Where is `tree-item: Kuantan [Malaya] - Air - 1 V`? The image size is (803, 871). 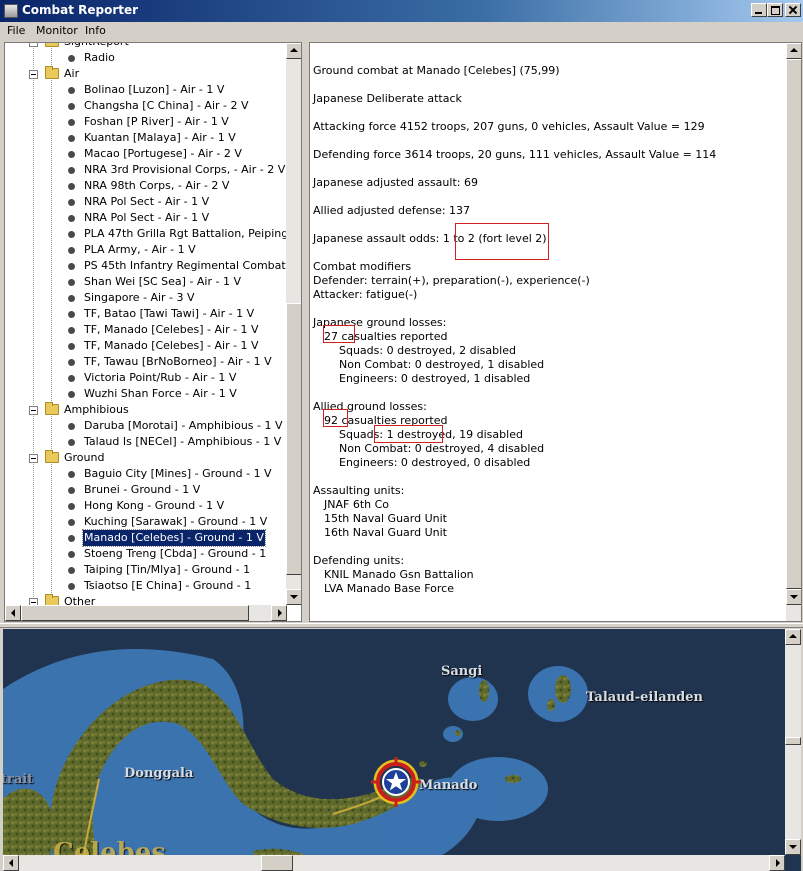
tree-item: Kuantan [Malaya] - Air - 1 V is located at coordinates (146, 138).